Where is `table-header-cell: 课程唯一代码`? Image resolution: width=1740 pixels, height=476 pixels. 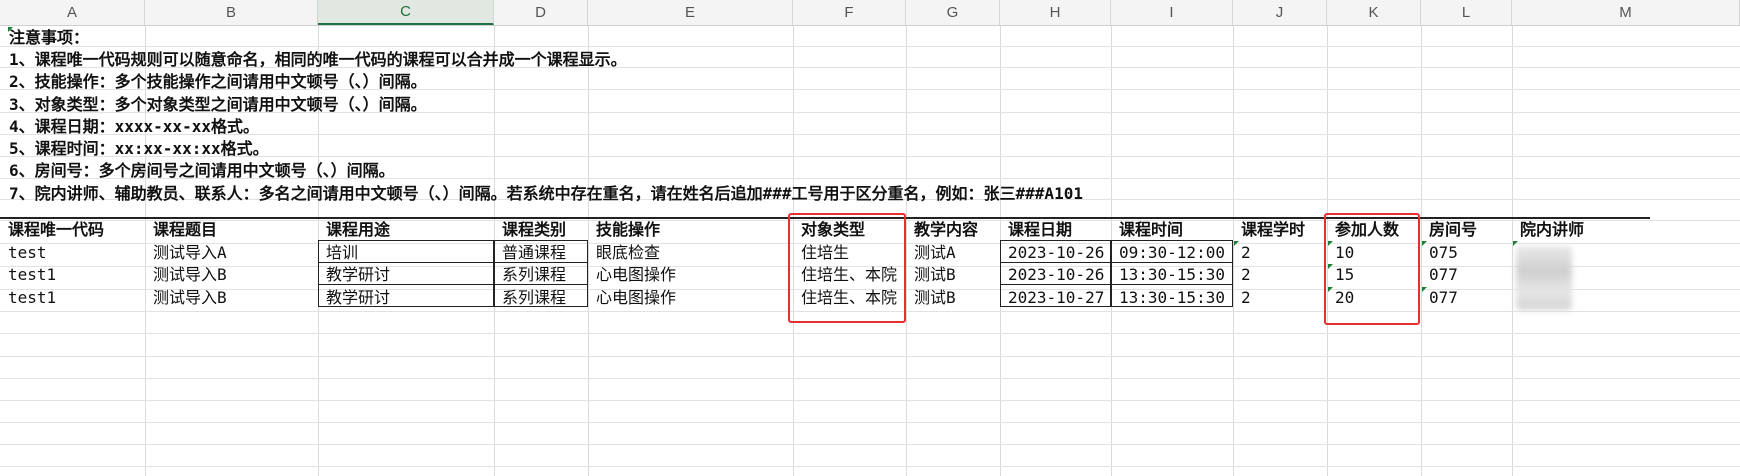
table-header-cell: 课程唯一代码 is located at coordinates (76, 230).